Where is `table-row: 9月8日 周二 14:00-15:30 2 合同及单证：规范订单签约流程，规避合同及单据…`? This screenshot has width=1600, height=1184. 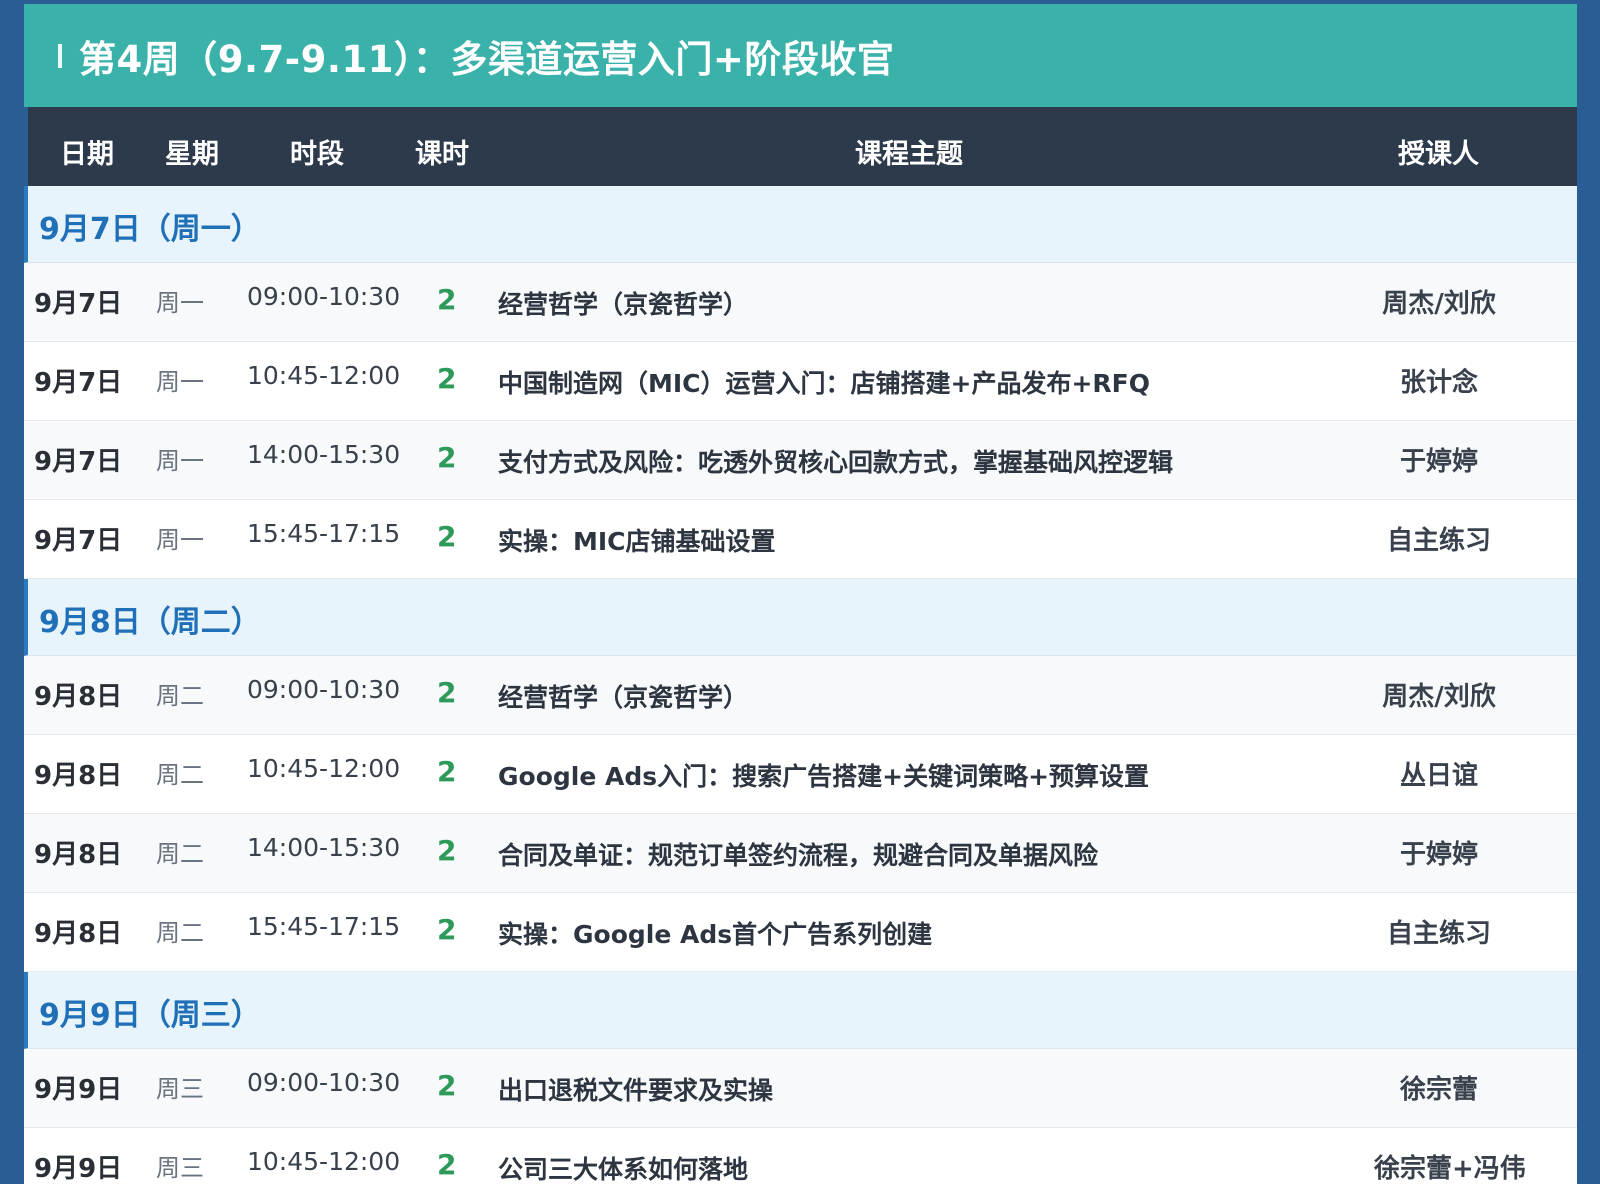 table-row: 9月8日 周二 14:00-15:30 2 合同及单证：规范订单签约流程，规避合同及单据… is located at coordinates (800, 853).